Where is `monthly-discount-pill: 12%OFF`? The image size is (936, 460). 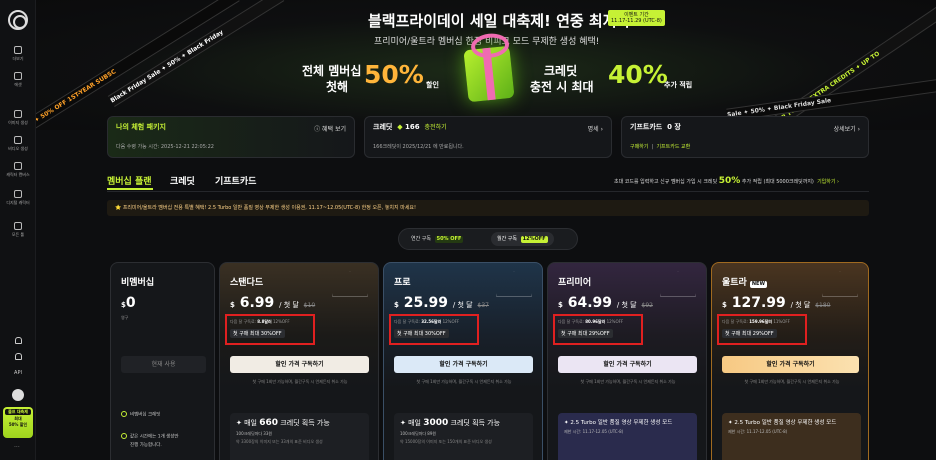 monthly-discount-pill: 12%OFF is located at coordinates (534, 239).